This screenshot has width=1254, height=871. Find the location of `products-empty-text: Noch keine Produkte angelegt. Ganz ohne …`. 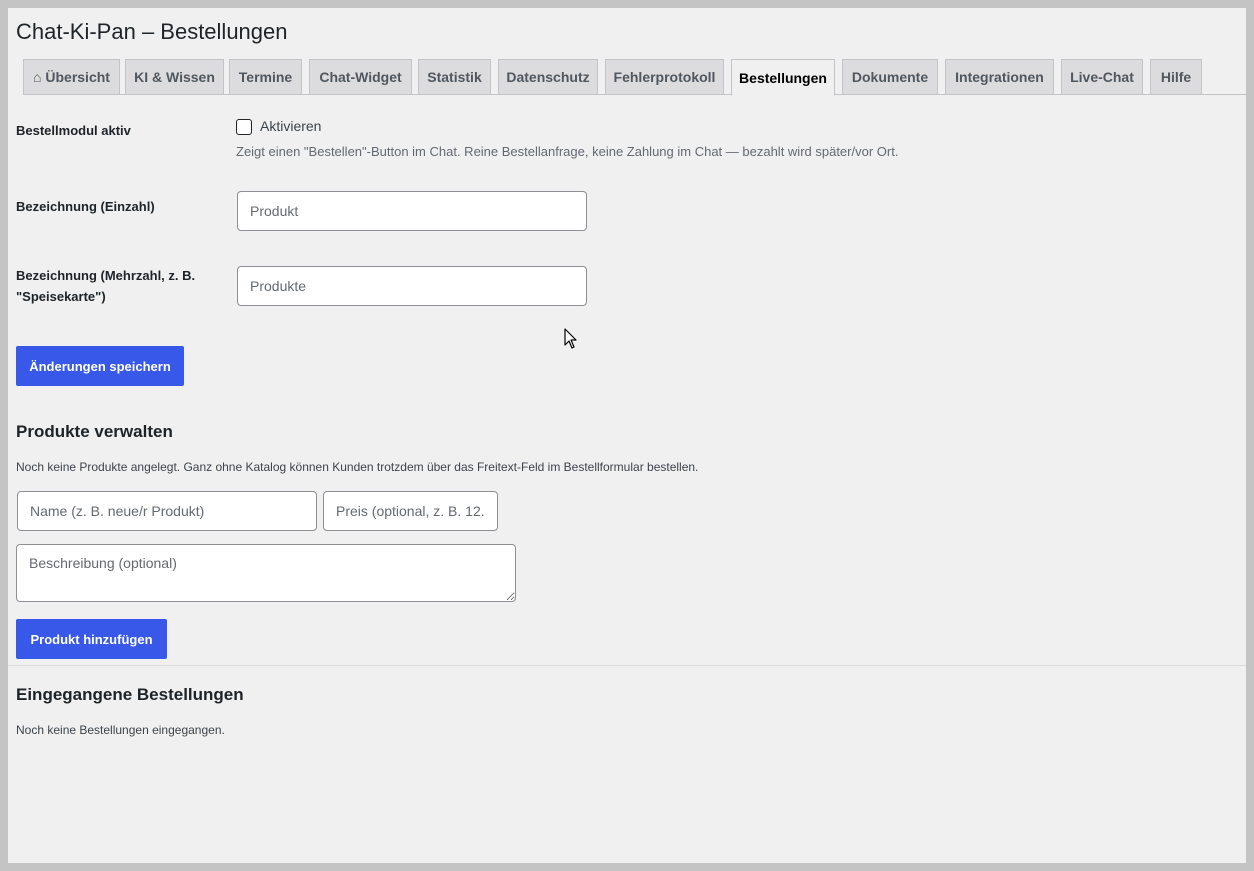

products-empty-text: Noch keine Produkte angelegt. Ganz ohne … is located at coordinates (357, 467).